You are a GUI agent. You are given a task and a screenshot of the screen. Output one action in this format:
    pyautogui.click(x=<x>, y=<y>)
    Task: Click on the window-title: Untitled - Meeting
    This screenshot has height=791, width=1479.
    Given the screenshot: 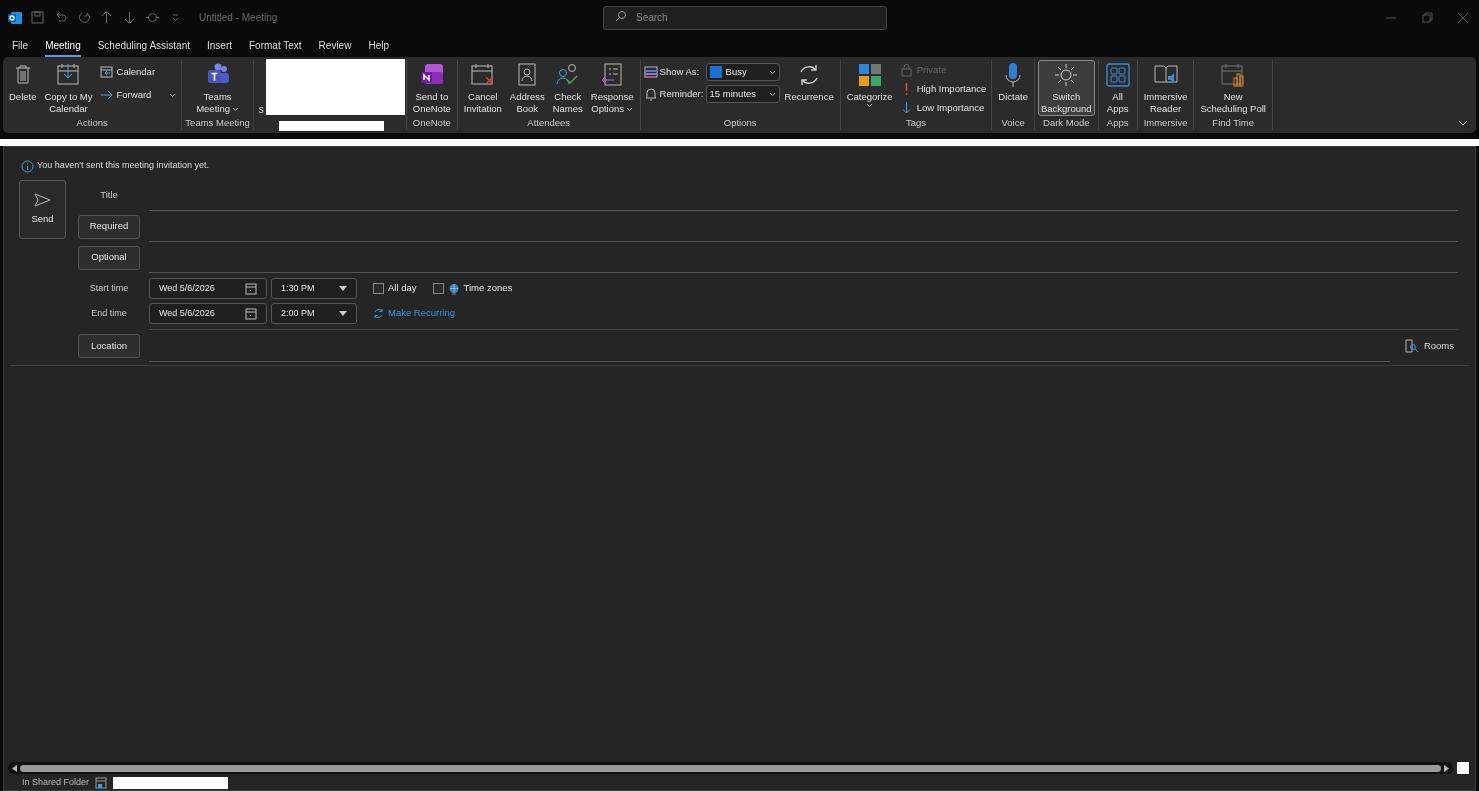 What is the action you would take?
    pyautogui.click(x=238, y=18)
    